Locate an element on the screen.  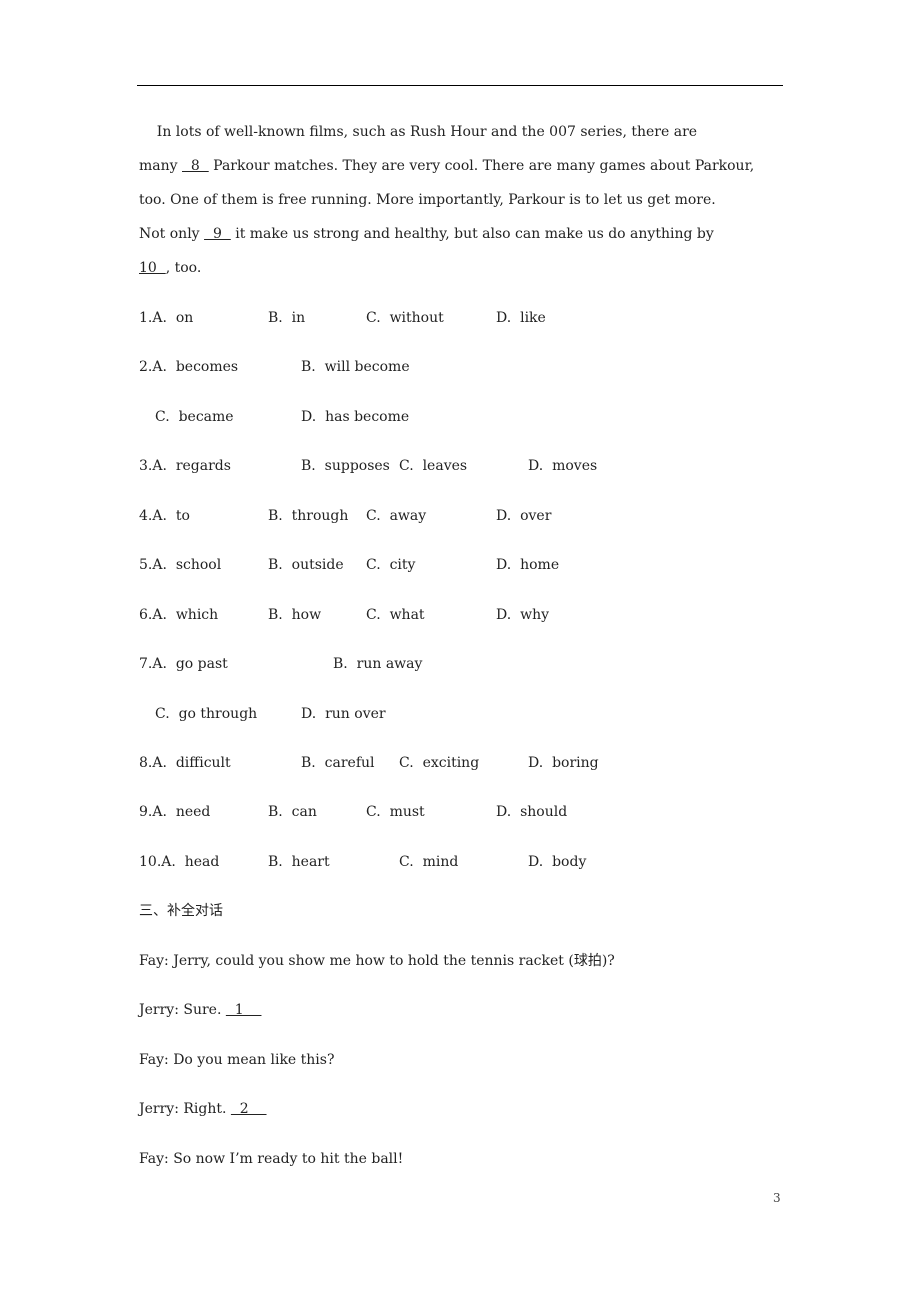
utterance: Do you mean like this? is located at coordinates (251, 1060).